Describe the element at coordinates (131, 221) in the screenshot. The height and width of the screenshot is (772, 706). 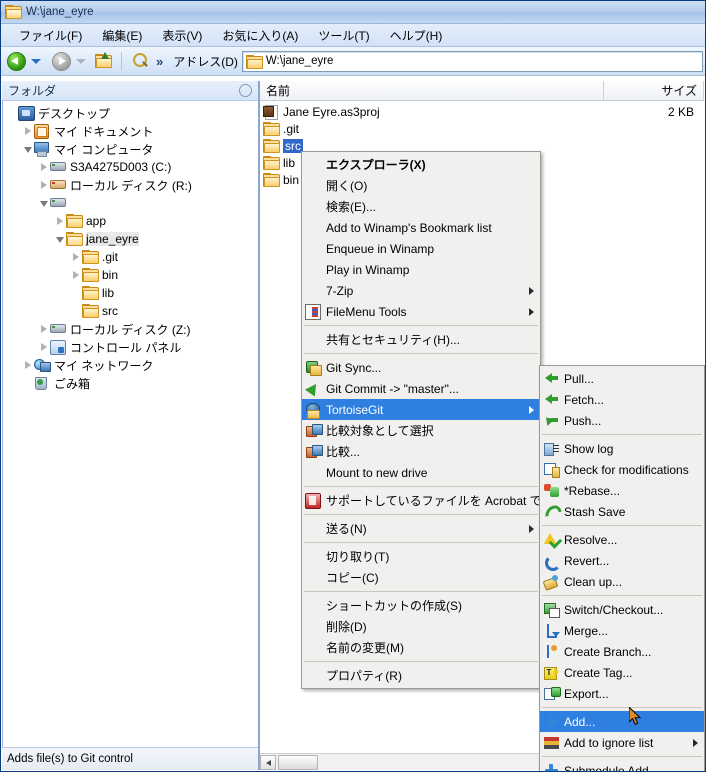
I see `tree-item-app: app` at that location.